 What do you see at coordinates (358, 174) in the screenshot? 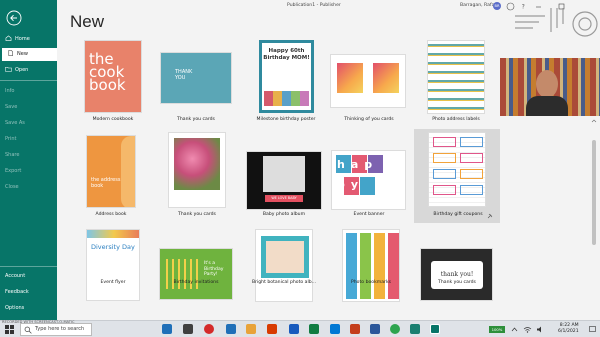
I see `thumb-text: hap py` at bounding box center [358, 174].